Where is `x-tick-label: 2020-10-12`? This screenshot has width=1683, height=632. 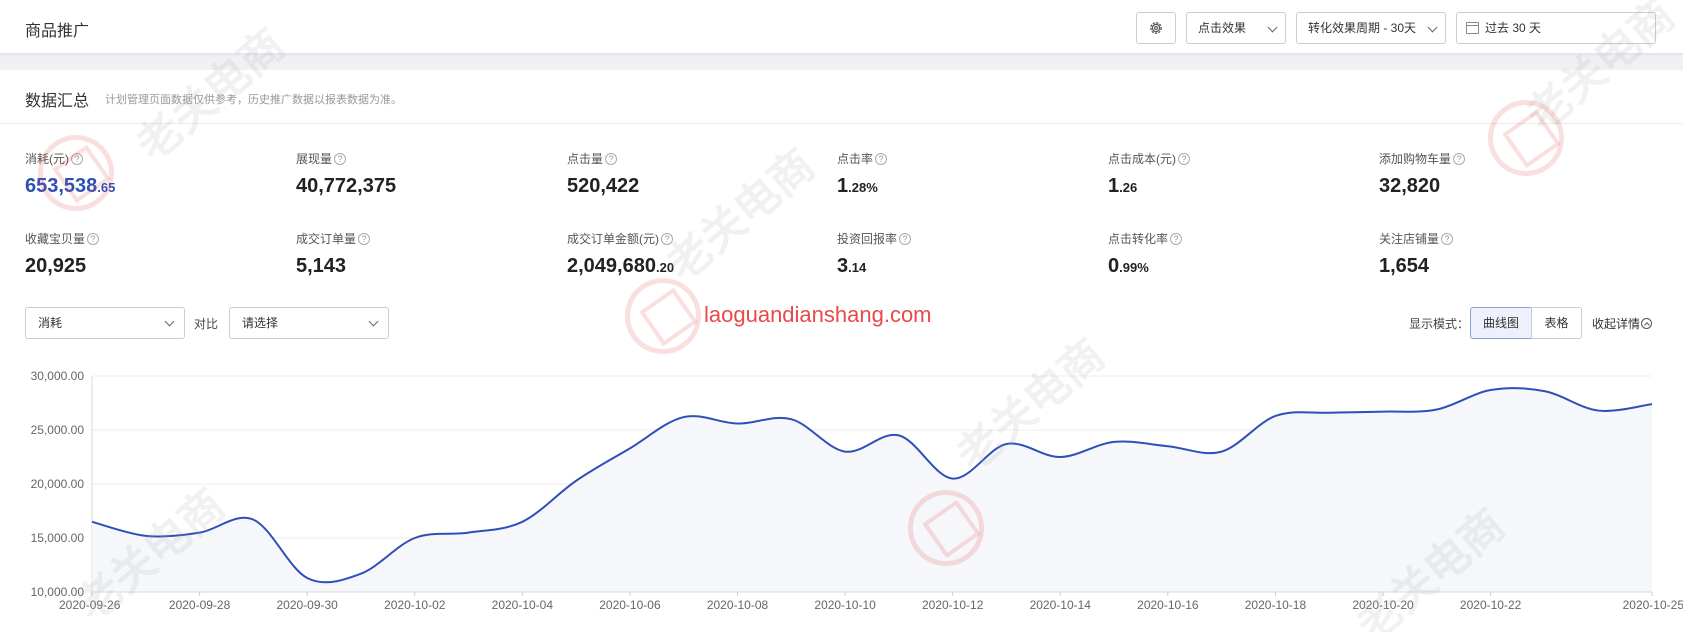 x-tick-label: 2020-10-12 is located at coordinates (953, 605).